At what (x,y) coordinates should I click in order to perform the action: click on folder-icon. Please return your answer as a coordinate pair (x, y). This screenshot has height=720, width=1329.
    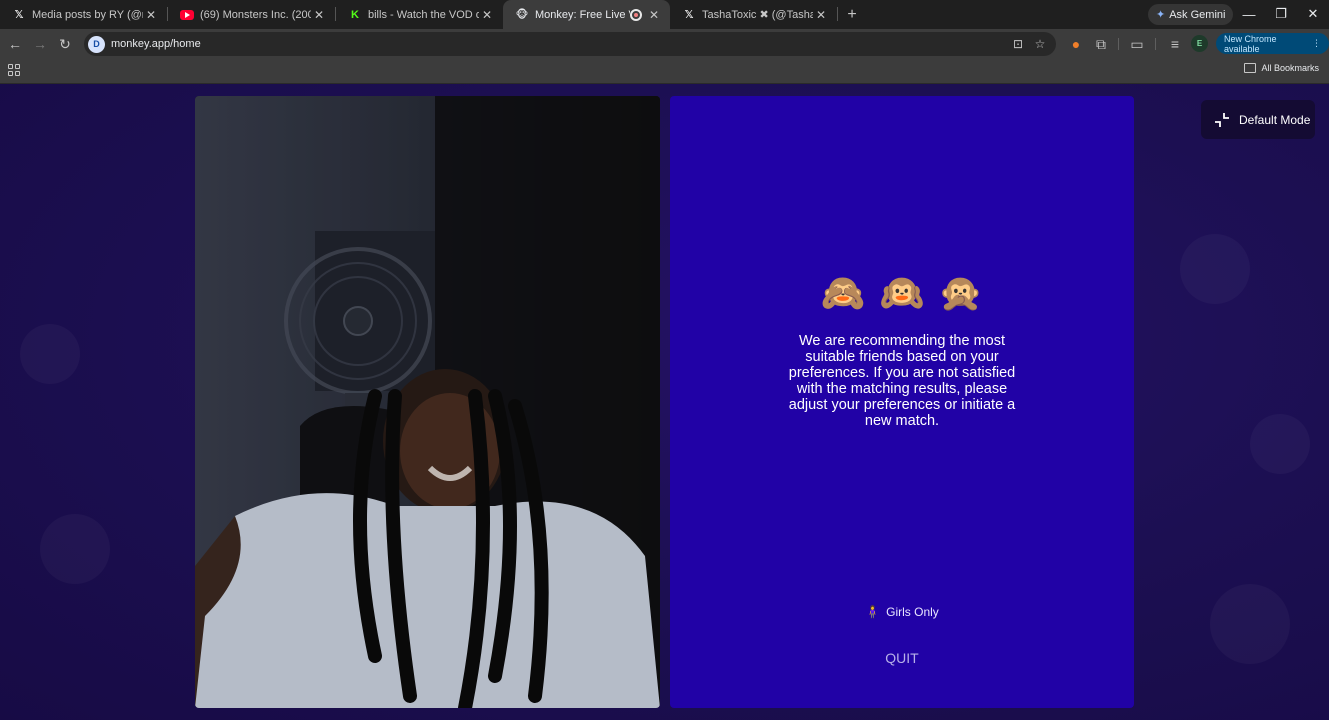
    Looking at the image, I should click on (1250, 68).